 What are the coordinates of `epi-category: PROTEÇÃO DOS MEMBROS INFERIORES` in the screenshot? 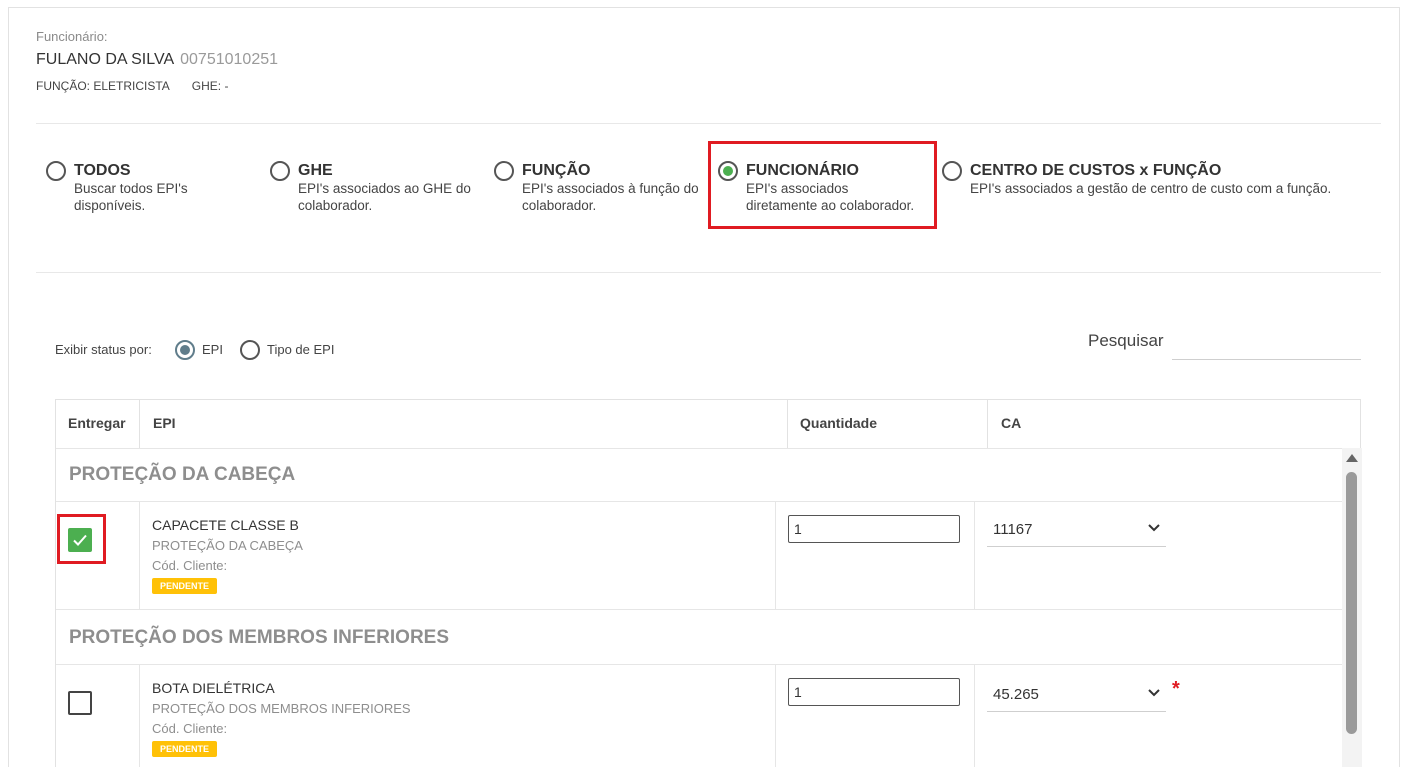 It's located at (281, 708).